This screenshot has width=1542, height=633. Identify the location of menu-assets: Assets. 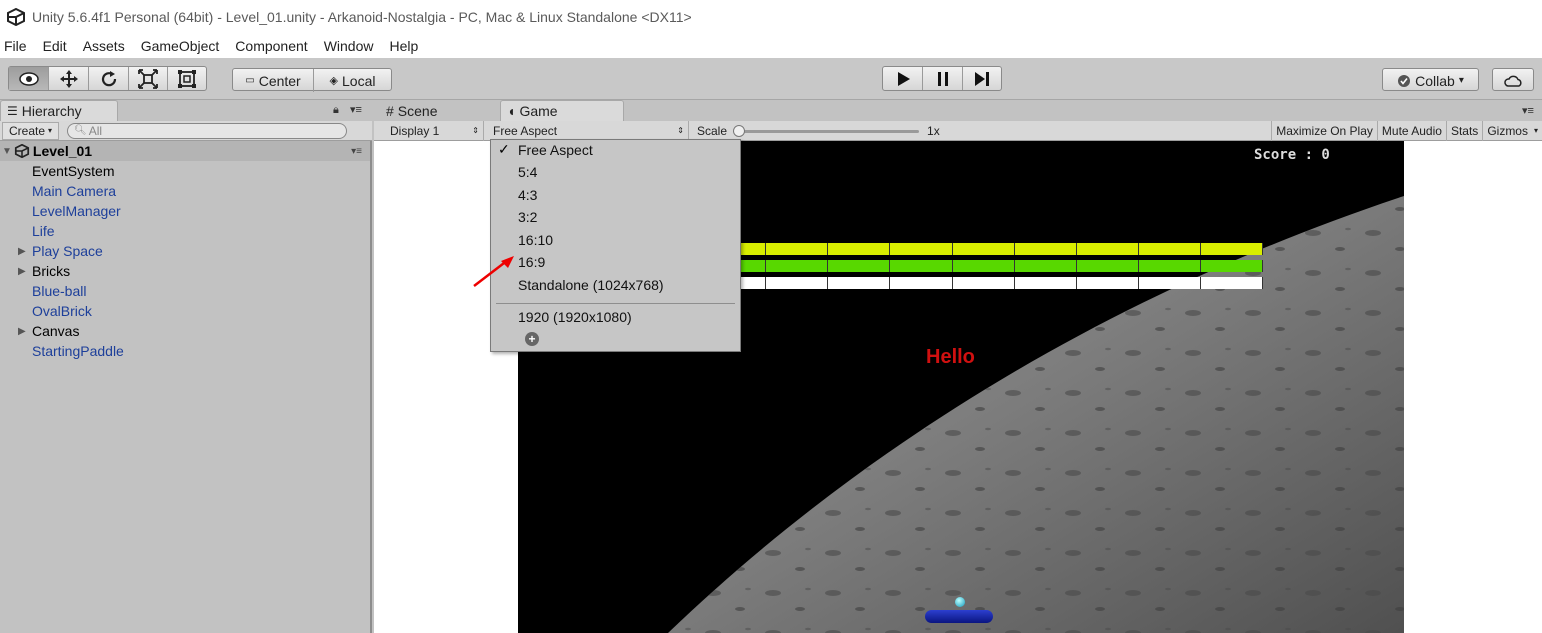
(108, 46).